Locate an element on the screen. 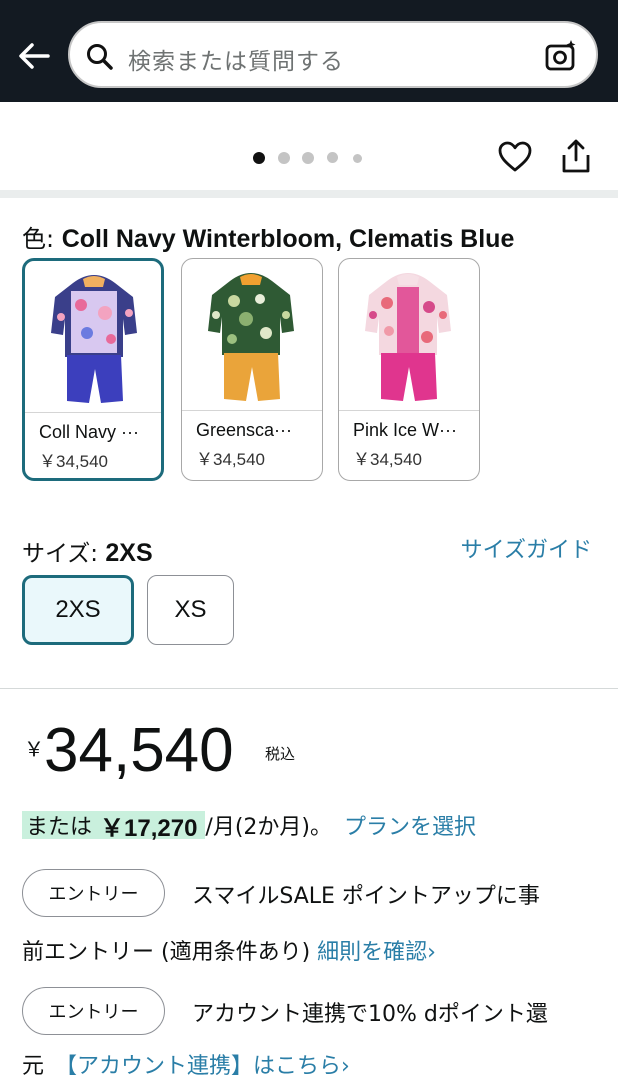 The image size is (618, 1080). size-option-xs: XS is located at coordinates (190, 610).